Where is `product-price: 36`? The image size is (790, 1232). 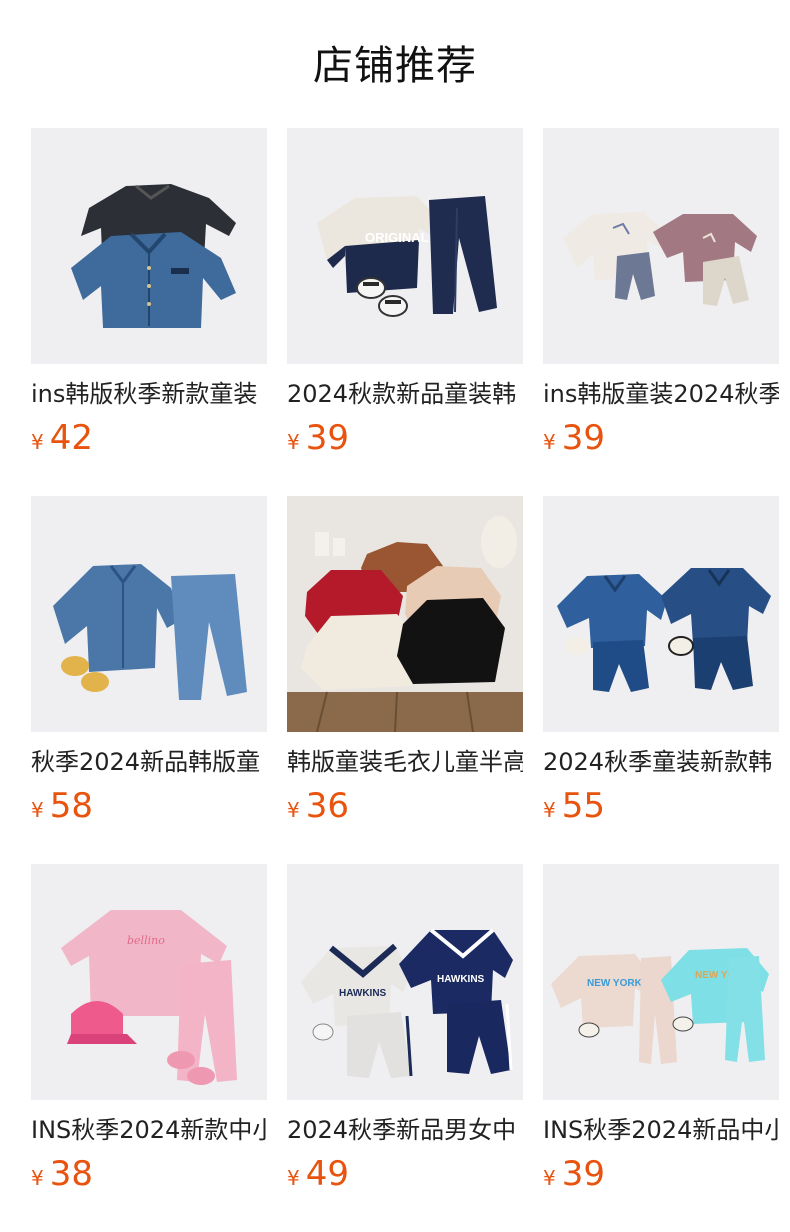 product-price: 36 is located at coordinates (327, 806).